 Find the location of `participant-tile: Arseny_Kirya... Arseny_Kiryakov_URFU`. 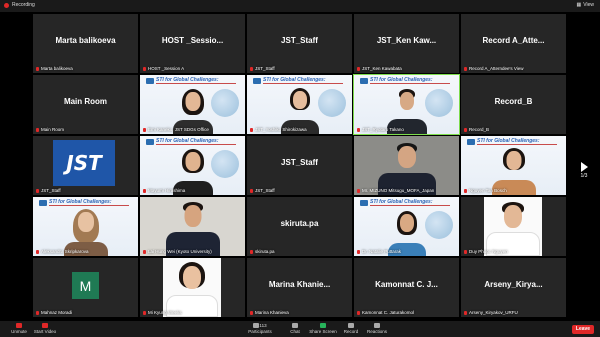

participant-tile: Arseny_Kirya... Arseny_Kiryakov_URFU is located at coordinates (513, 287).